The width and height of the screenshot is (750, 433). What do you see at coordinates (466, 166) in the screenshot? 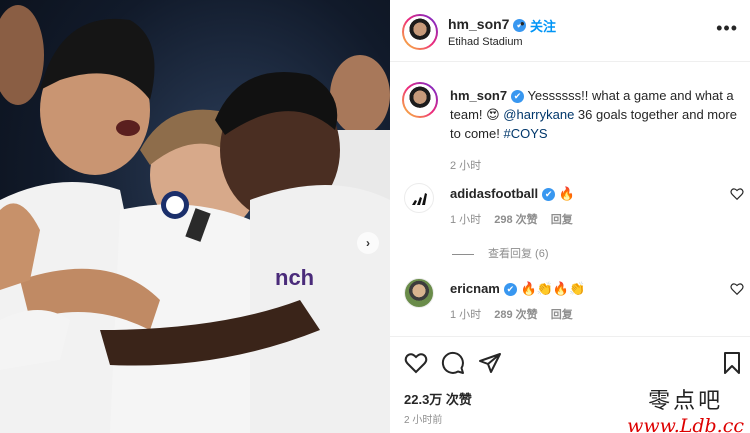
I see `caption-time: 2 小时` at bounding box center [466, 166].